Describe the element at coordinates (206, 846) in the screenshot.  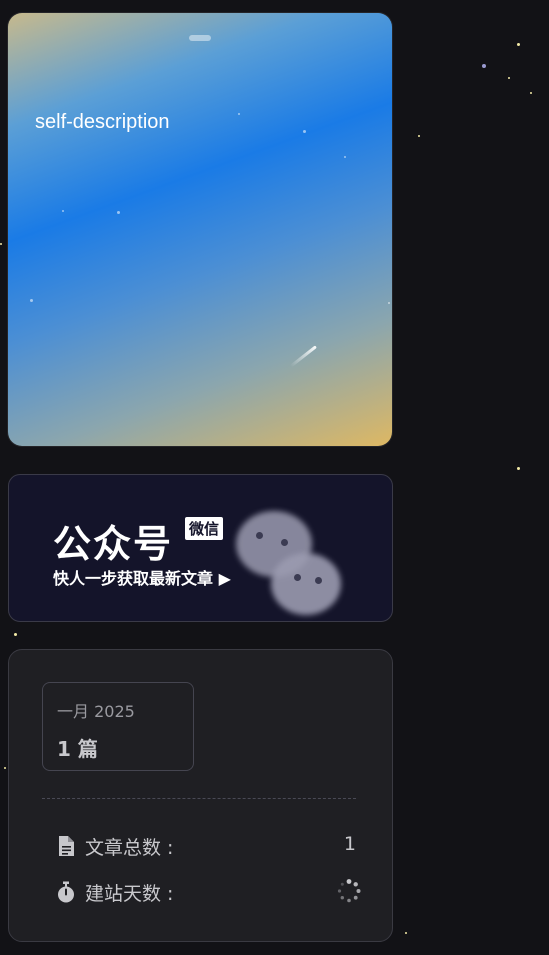
I see `article-count-row: 文章总数 : 1` at that location.